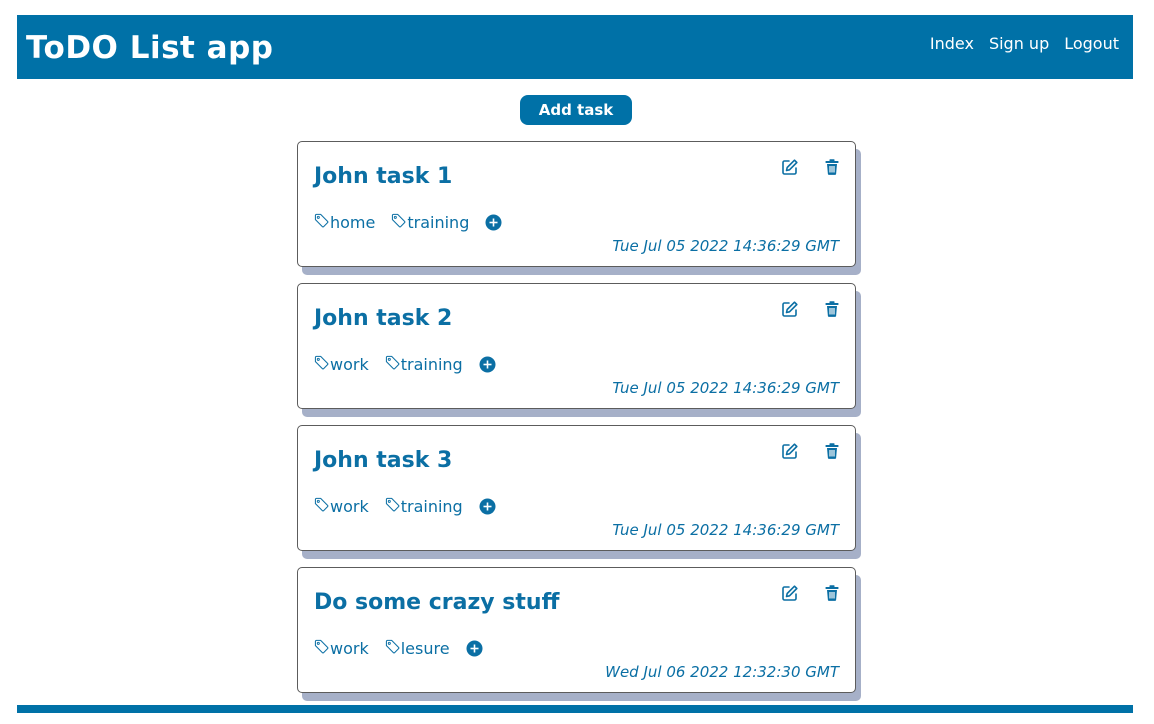 This screenshot has width=1154, height=724. What do you see at coordinates (383, 176) in the screenshot?
I see `task-title: John task 1` at bounding box center [383, 176].